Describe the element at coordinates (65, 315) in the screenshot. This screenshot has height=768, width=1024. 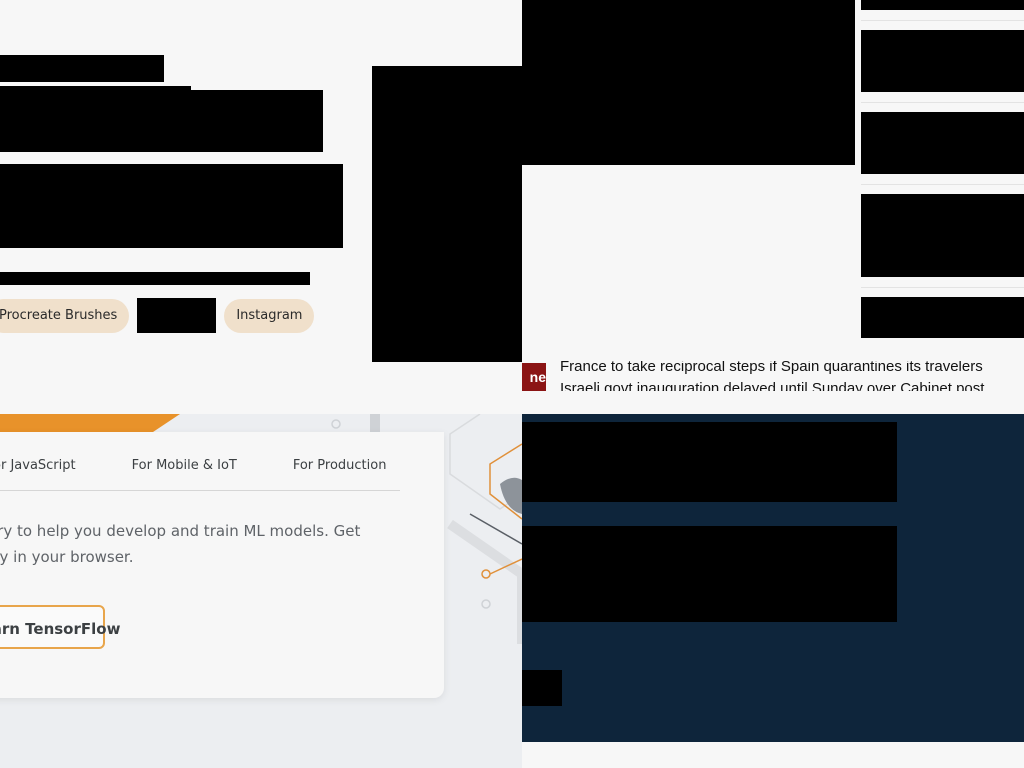
I see `tag-procreate-brushes: Procreate Brushes` at that location.